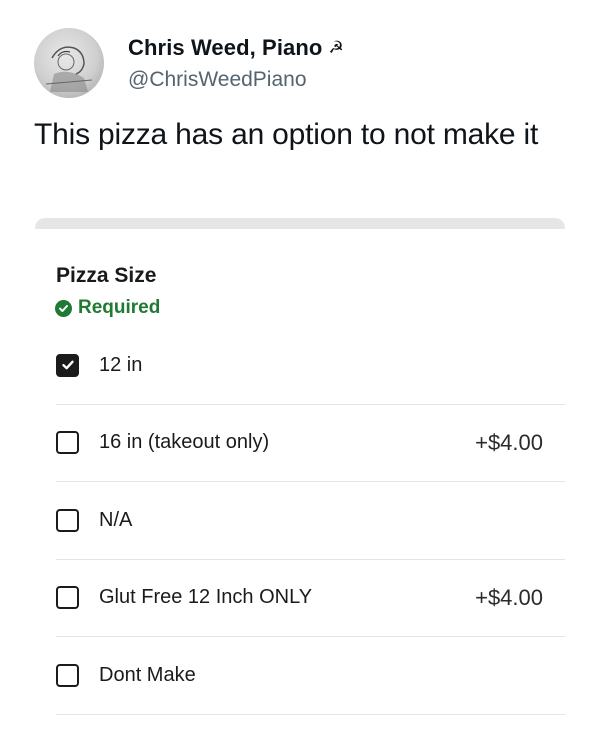 This screenshot has width=599, height=741. Describe the element at coordinates (69, 69) in the screenshot. I see `avatar-sketch-icon` at that location.